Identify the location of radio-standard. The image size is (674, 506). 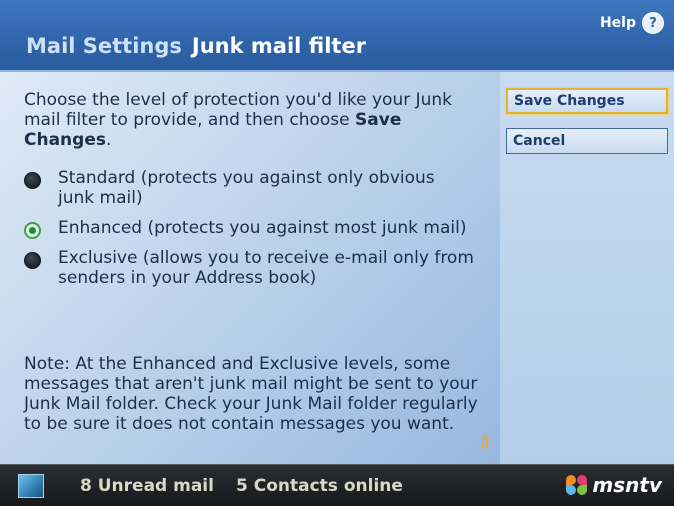
(32, 180).